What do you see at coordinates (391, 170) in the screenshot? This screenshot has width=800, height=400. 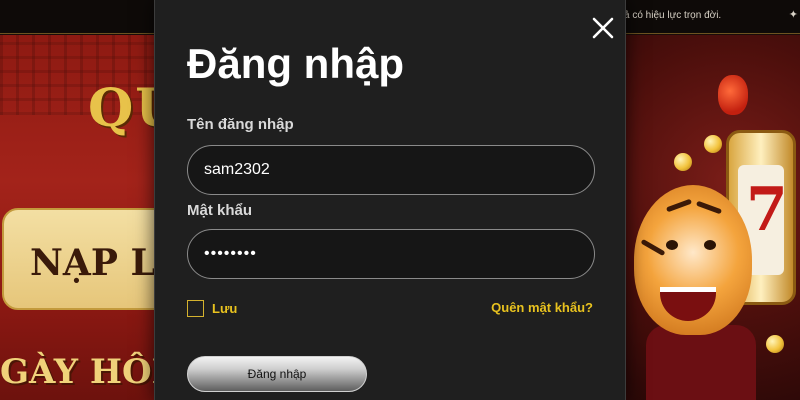 I see `username-input` at bounding box center [391, 170].